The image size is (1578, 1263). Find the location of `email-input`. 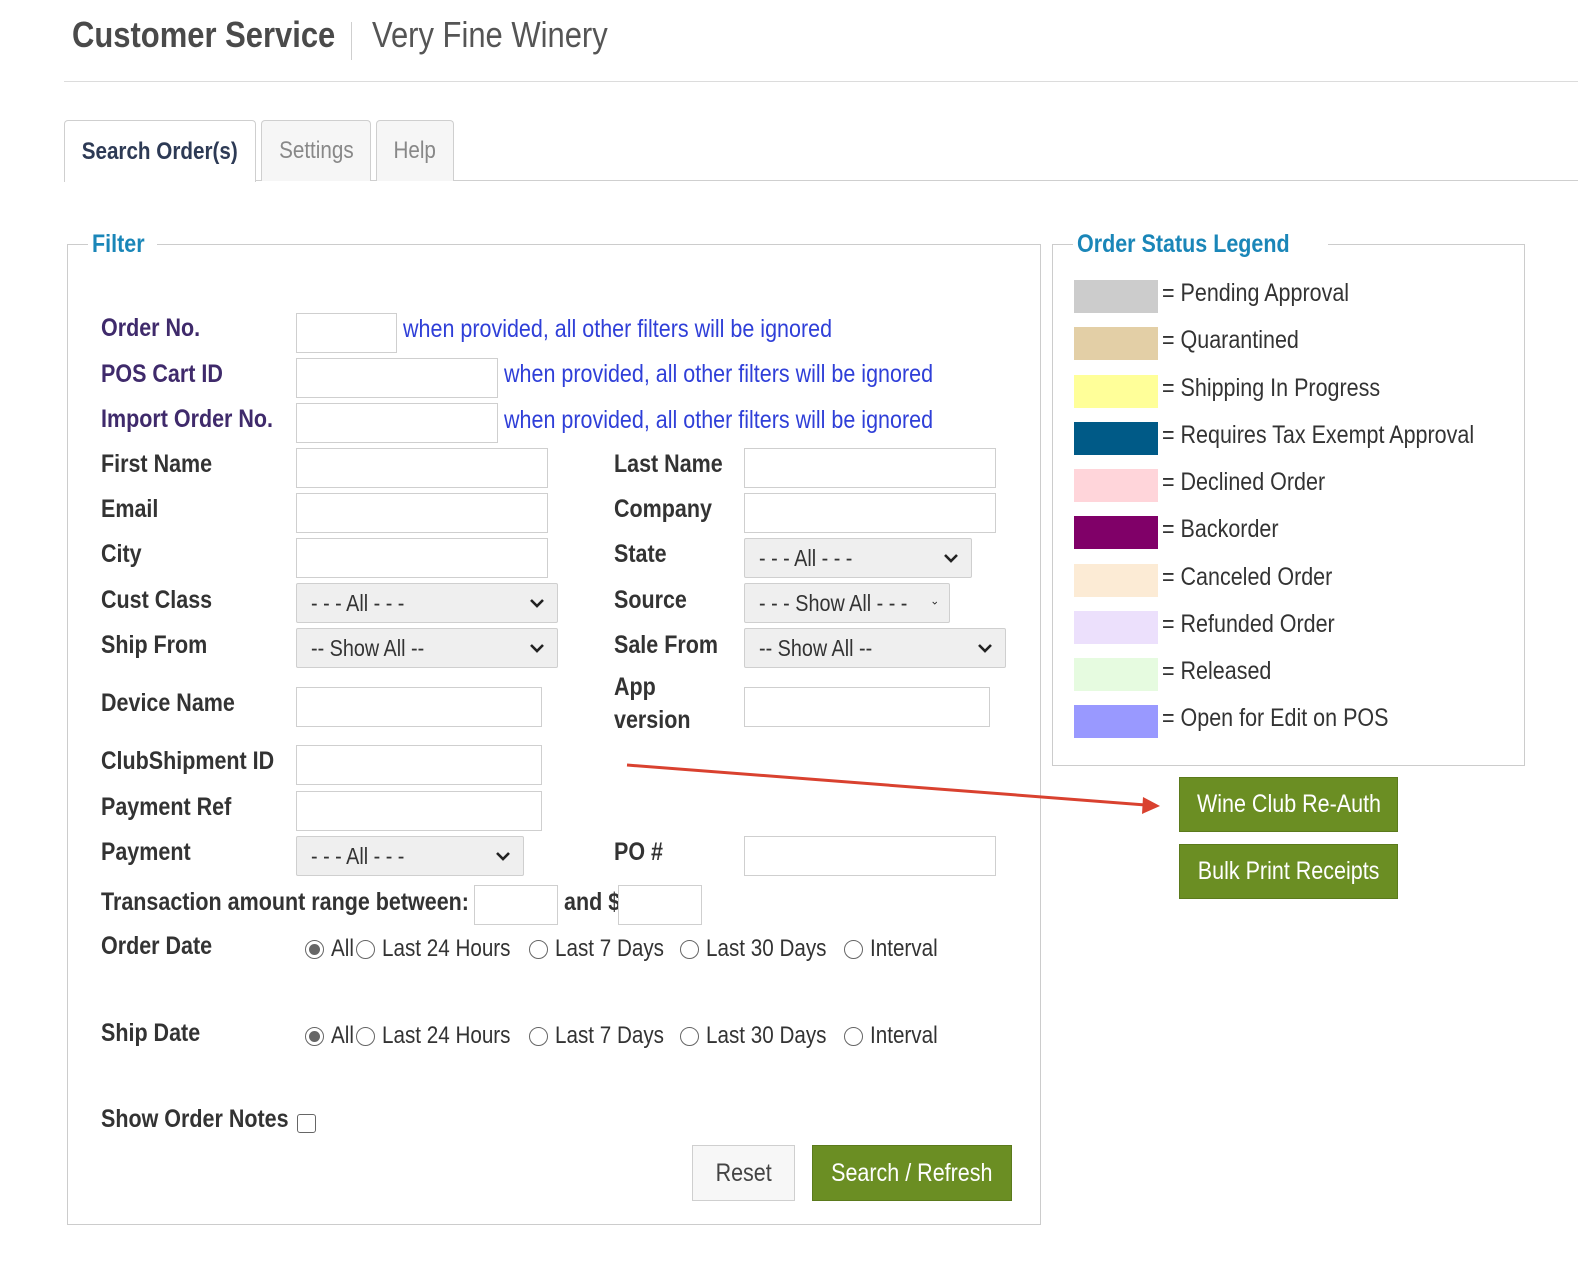

email-input is located at coordinates (422, 513).